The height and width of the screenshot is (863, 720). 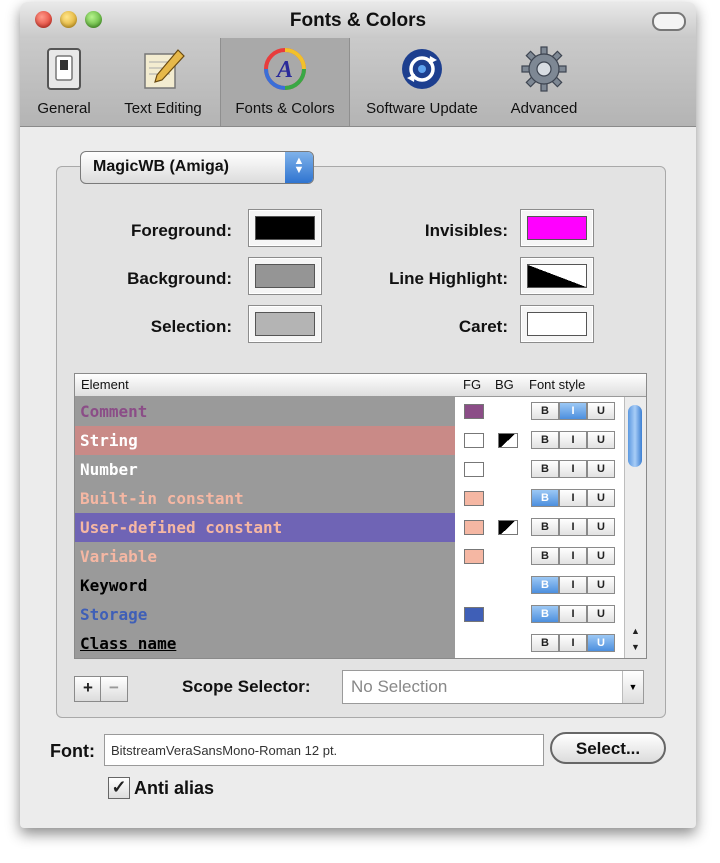 I want to click on chevron-down-icon: ▼, so click(x=632, y=687).